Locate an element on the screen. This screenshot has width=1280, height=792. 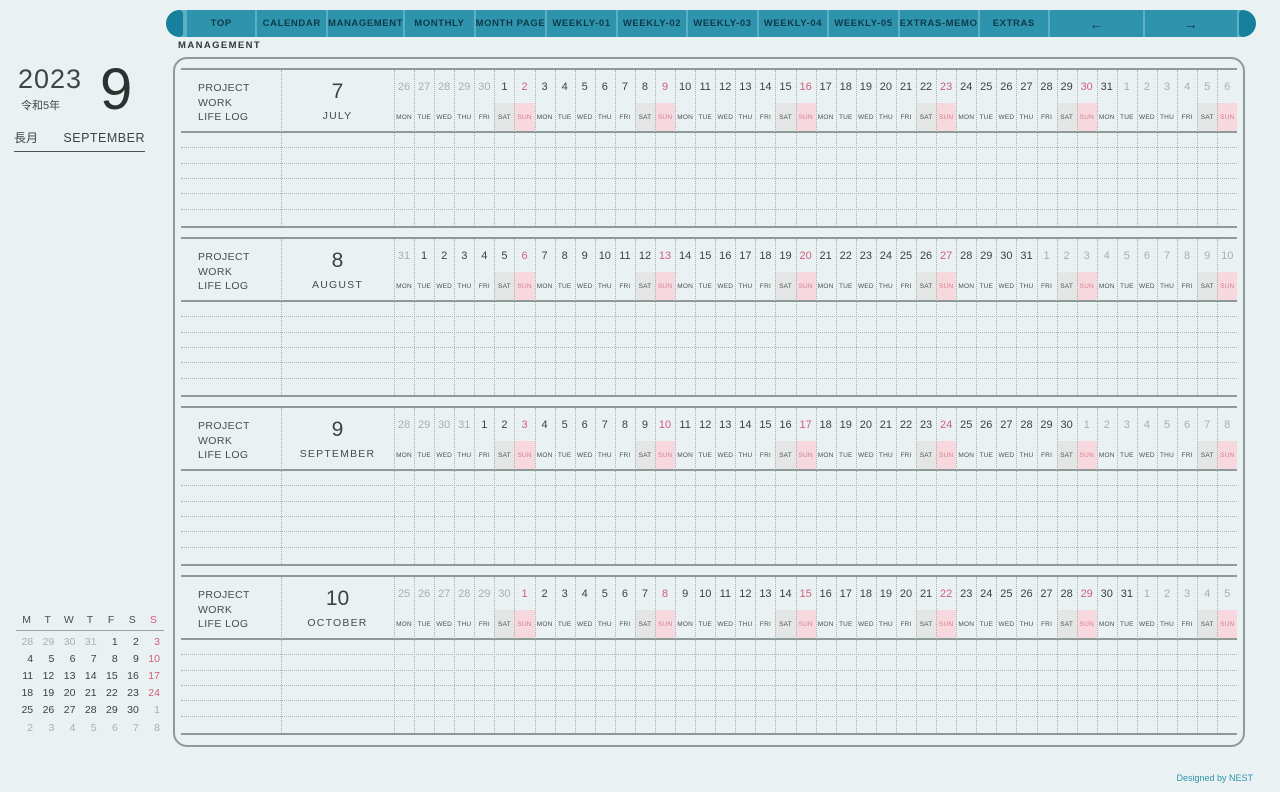
day-cell: 14 SAT is located at coordinates (785, 607).